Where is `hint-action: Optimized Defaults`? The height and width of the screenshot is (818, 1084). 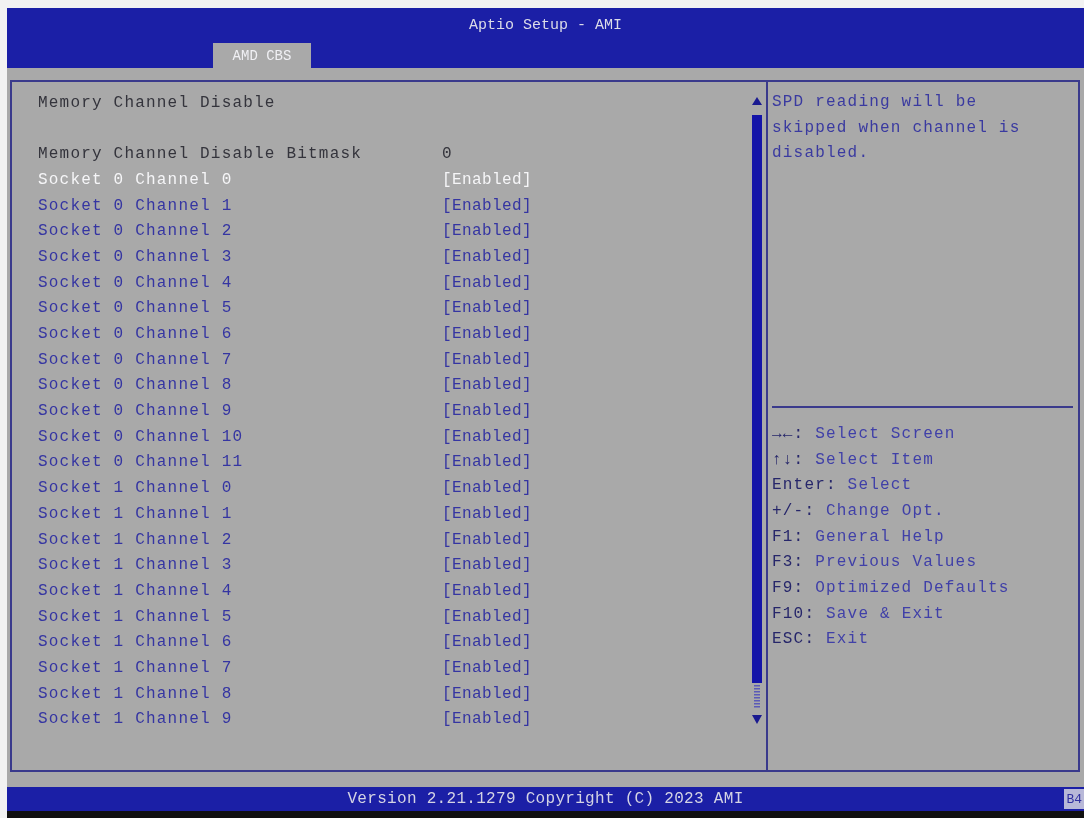
hint-action: Optimized Defaults is located at coordinates (912, 587).